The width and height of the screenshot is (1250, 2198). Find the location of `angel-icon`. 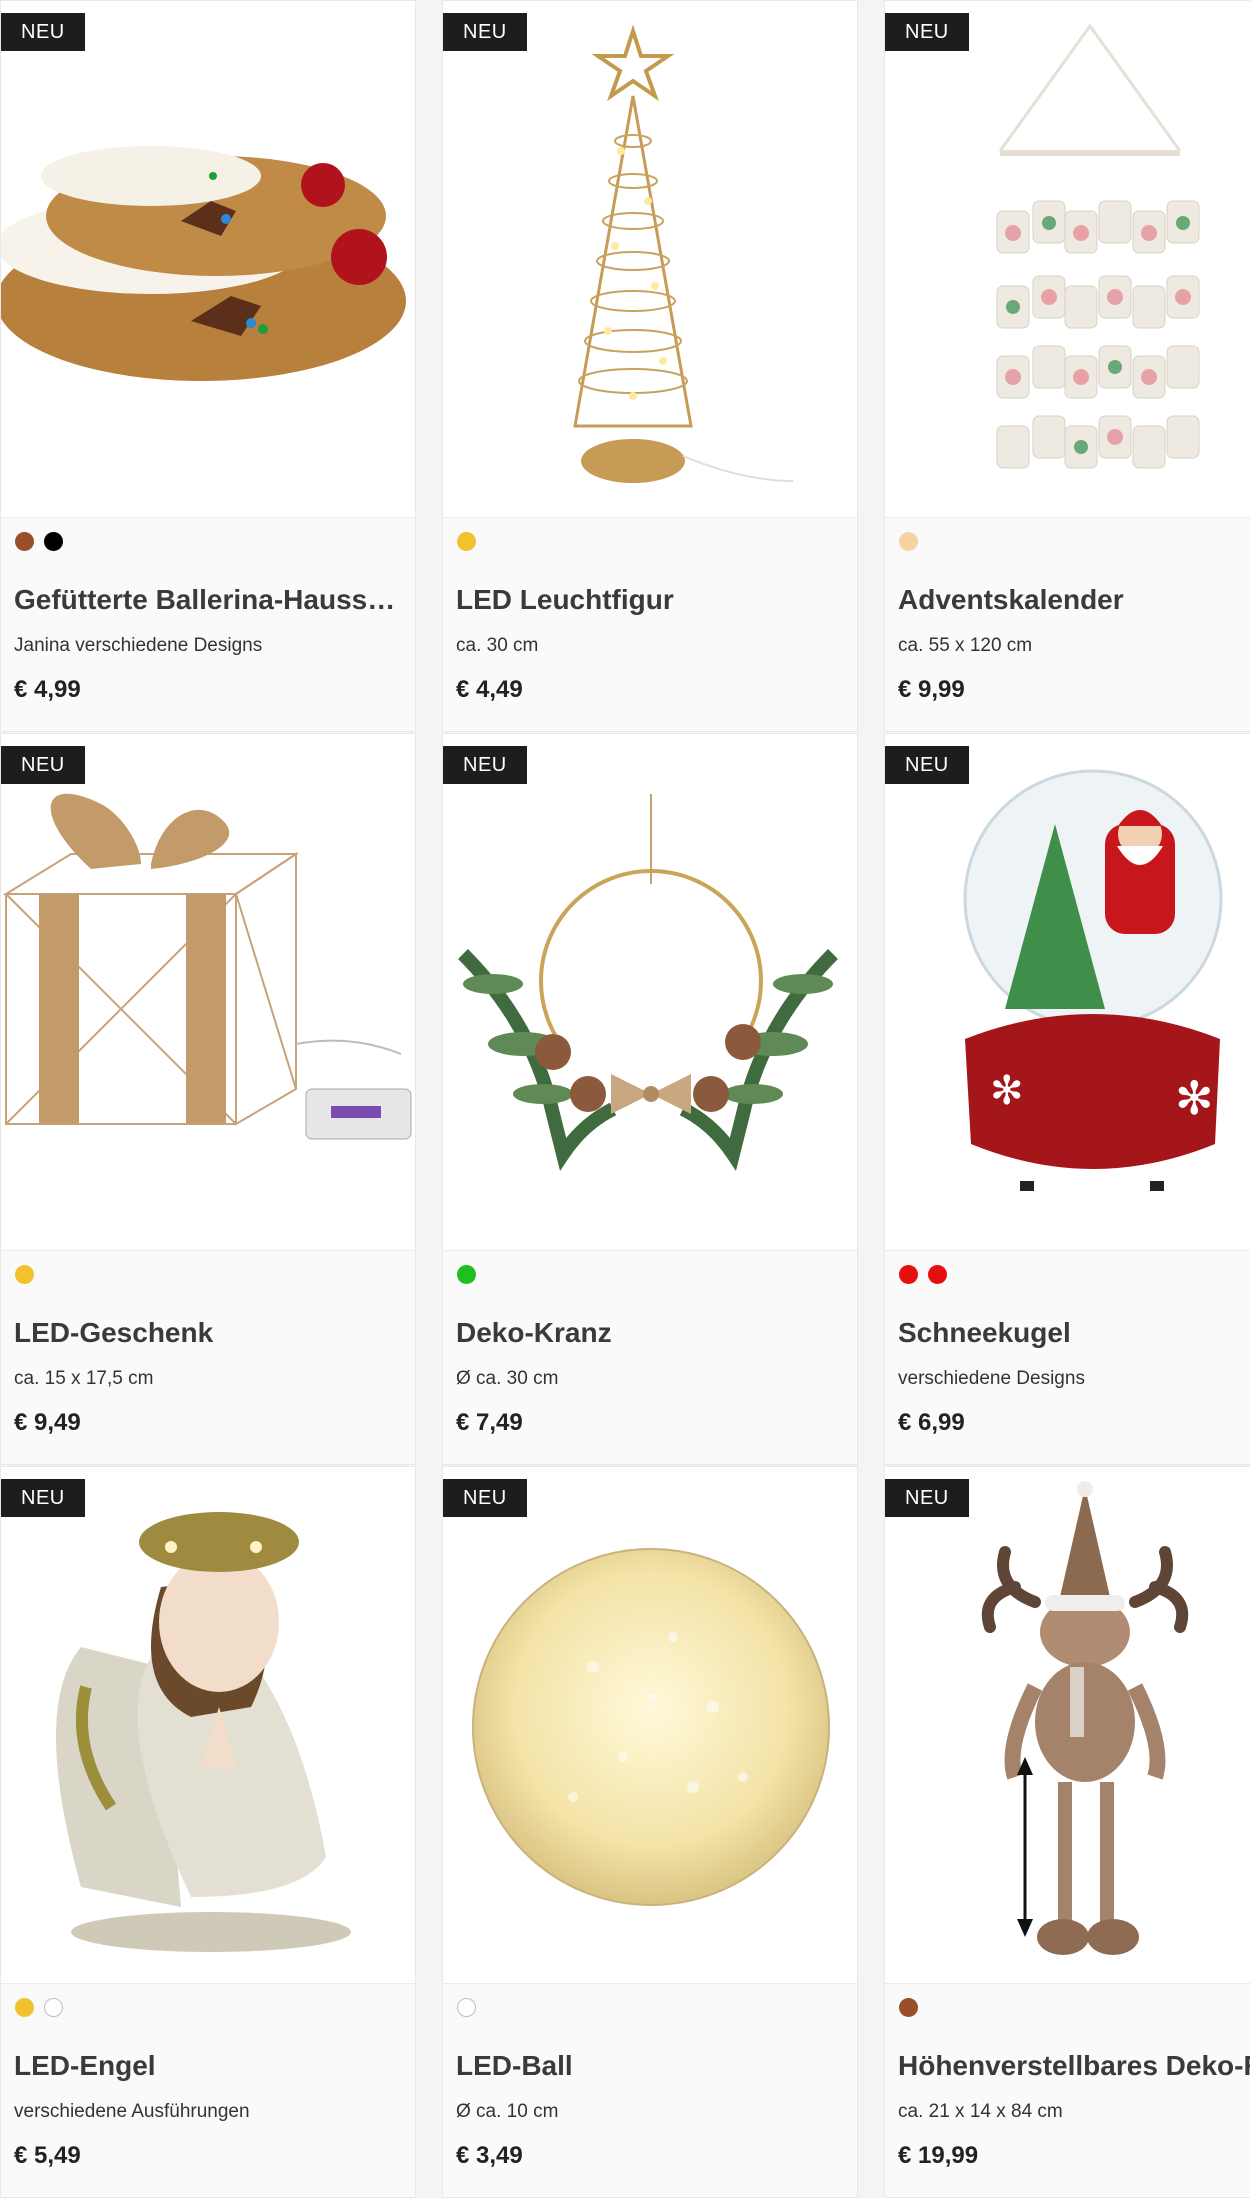

angel-icon is located at coordinates (203, 1732).